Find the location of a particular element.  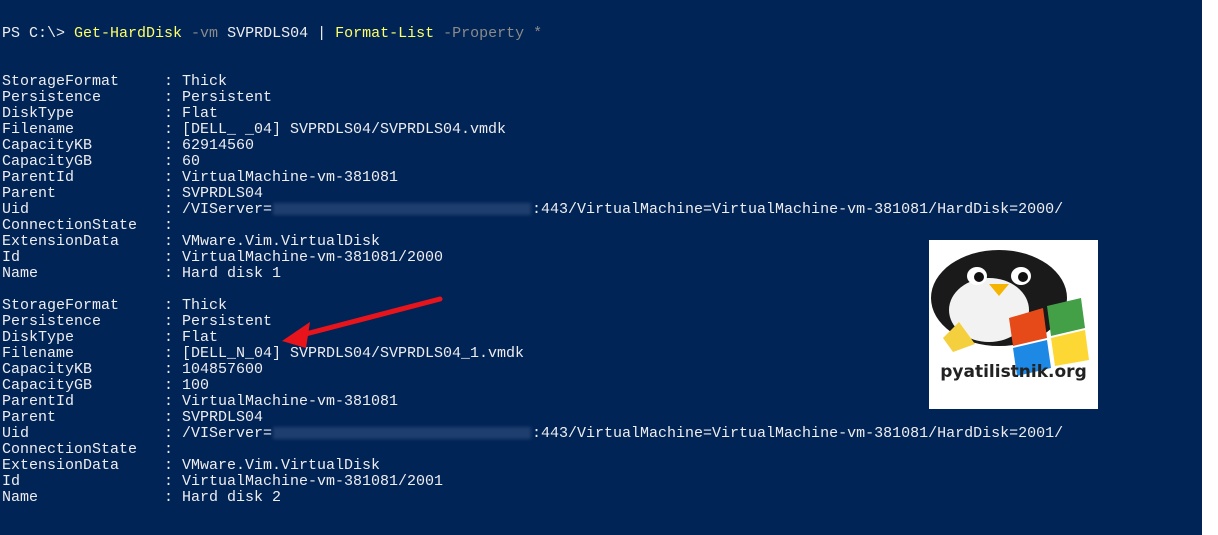

site-logo: pyatilistnik.org is located at coordinates (1013, 324).